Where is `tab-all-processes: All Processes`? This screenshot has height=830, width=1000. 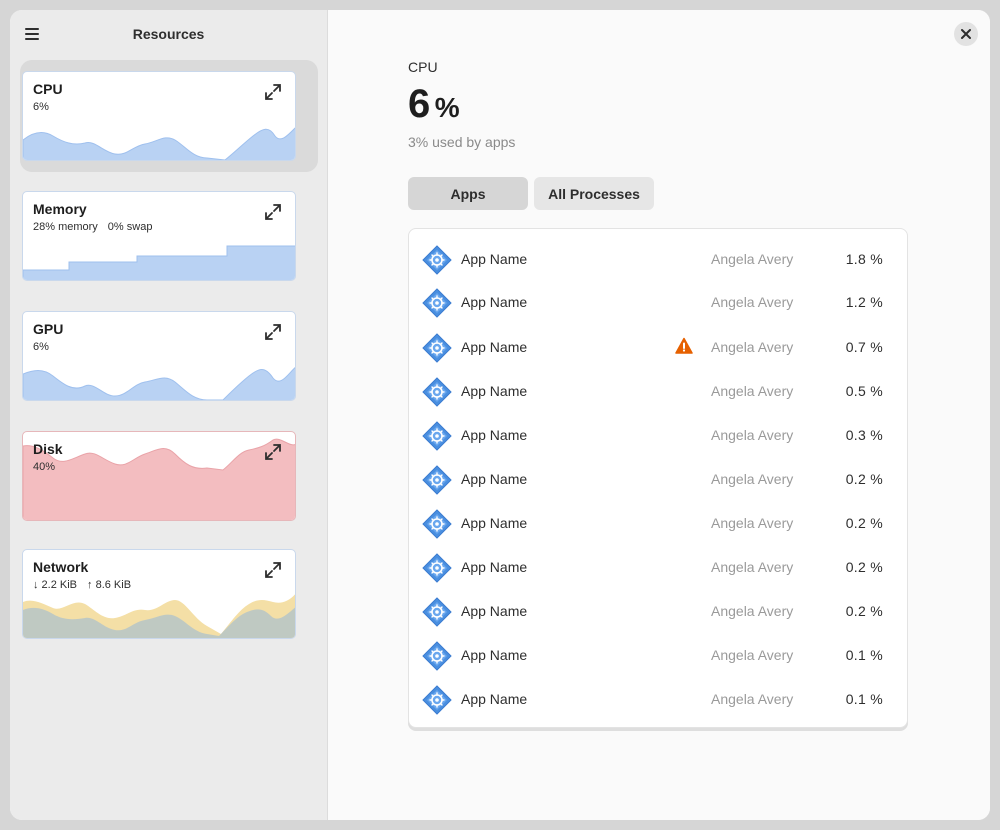
tab-all-processes: All Processes is located at coordinates (594, 193).